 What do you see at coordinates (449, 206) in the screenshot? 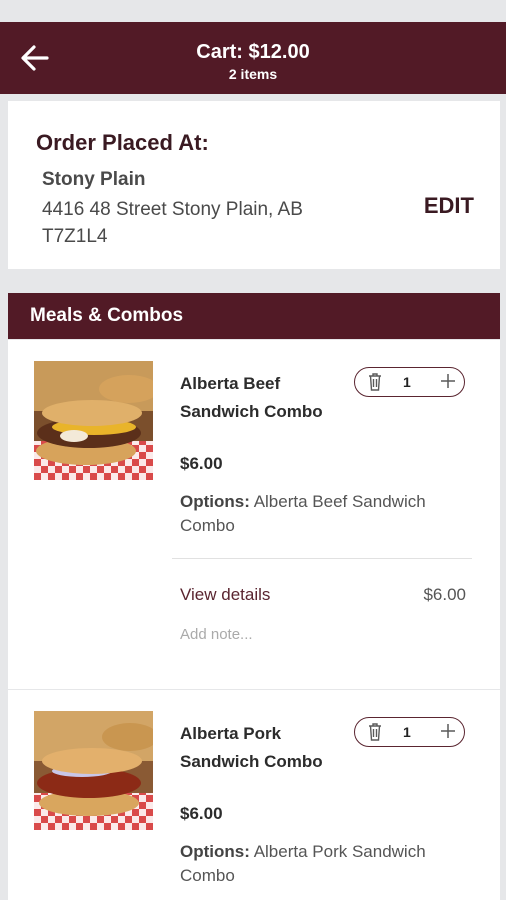
I see `edit-location-button: EDIT` at bounding box center [449, 206].